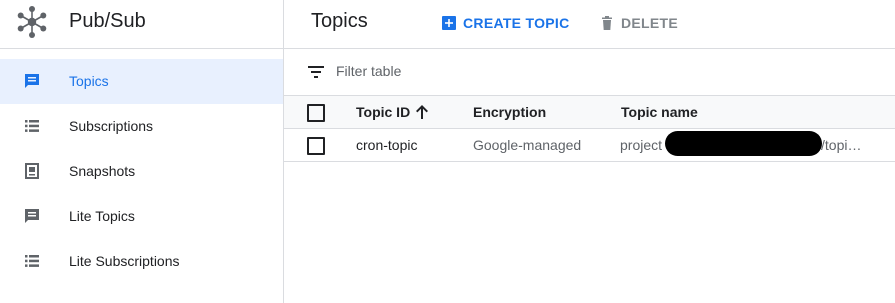 Image resolution: width=895 pixels, height=303 pixels. Describe the element at coordinates (546, 71) in the screenshot. I see `filter-input` at that location.